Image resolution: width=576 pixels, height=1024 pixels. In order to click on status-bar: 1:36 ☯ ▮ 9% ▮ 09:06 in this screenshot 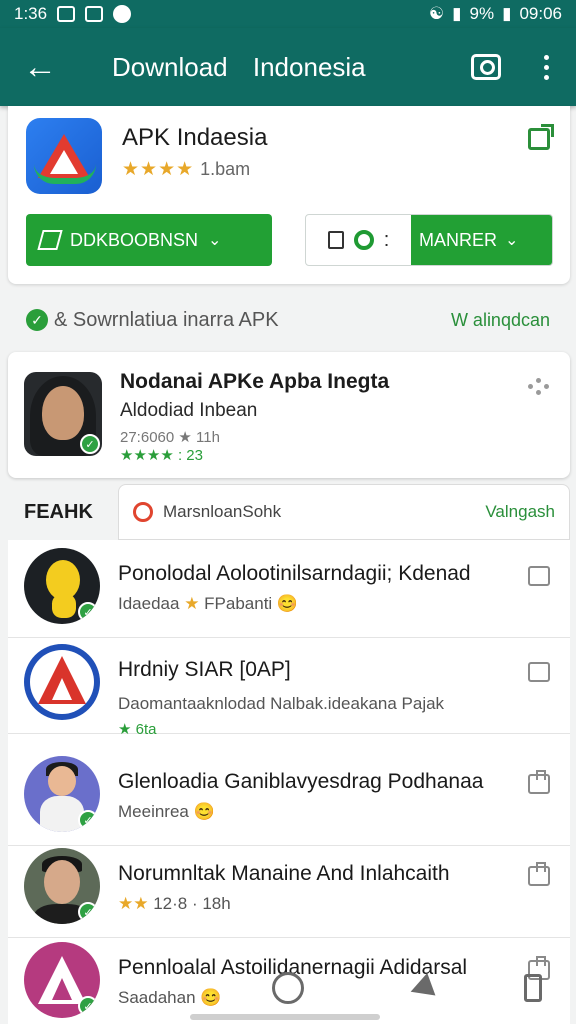, I will do `click(288, 14)`.